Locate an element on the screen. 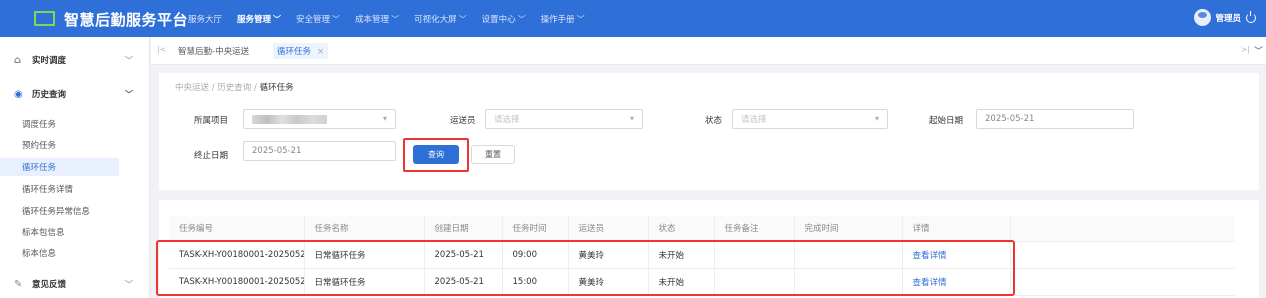 The width and height of the screenshot is (1266, 298). nav-item-settings-center: 设置中心 ﹀ is located at coordinates (504, 19).